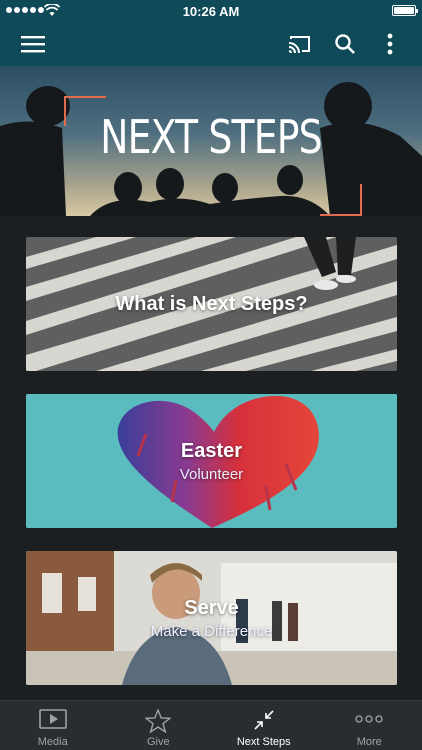 The height and width of the screenshot is (750, 422). Describe the element at coordinates (369, 742) in the screenshot. I see `tab-label: More` at that location.